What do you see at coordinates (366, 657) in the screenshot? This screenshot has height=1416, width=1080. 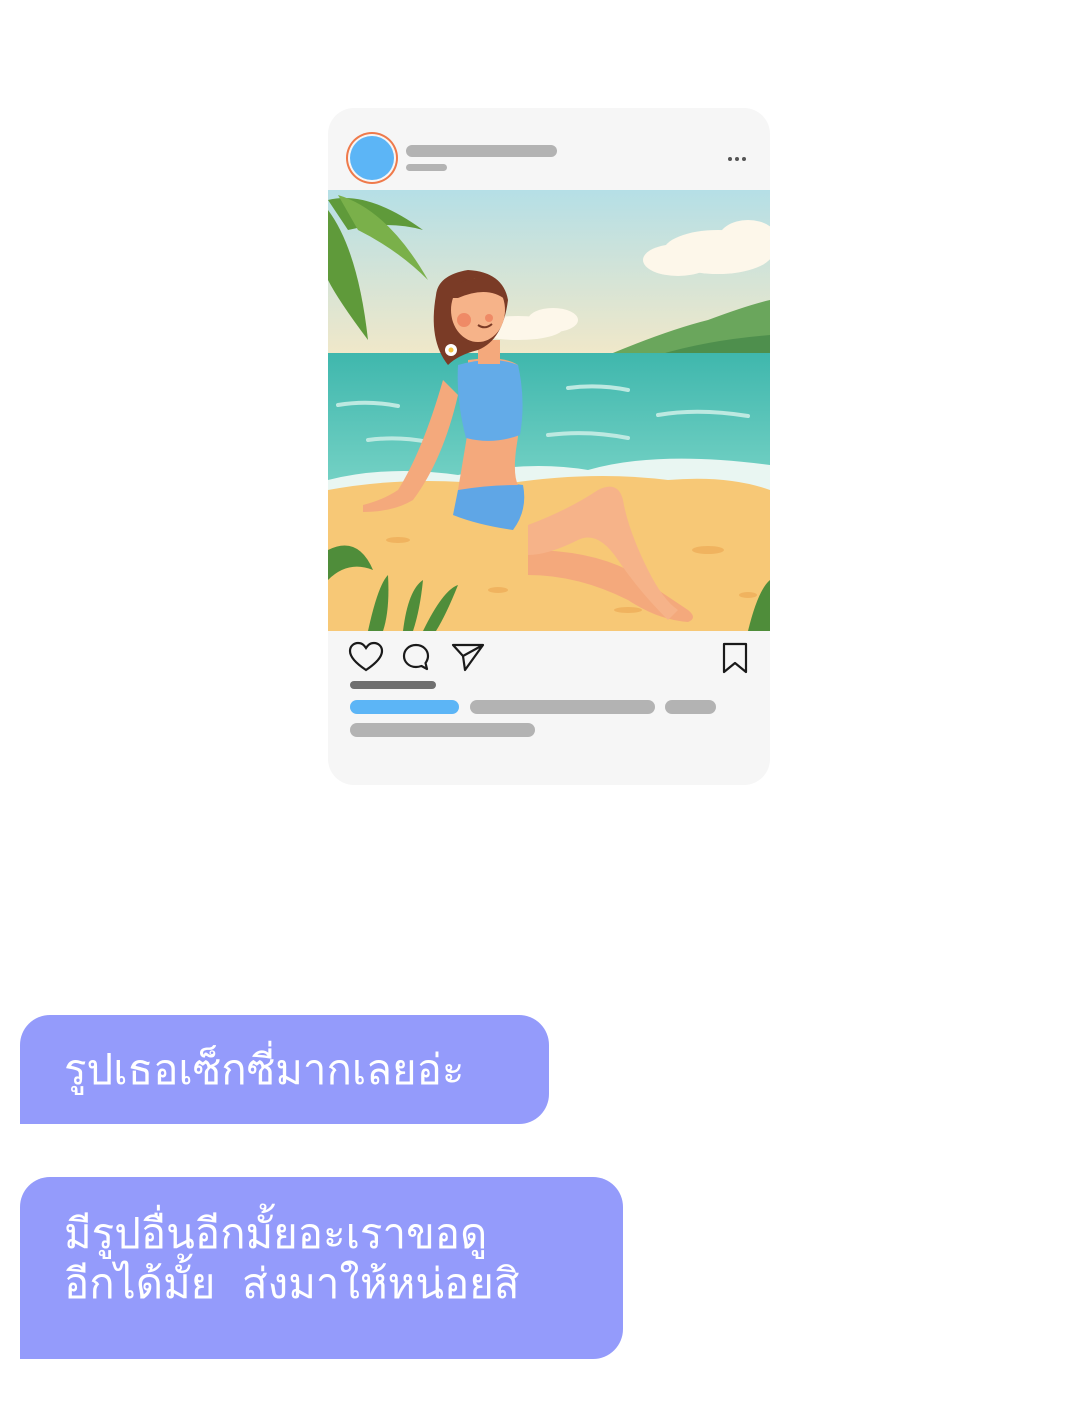 I see `heart-icon` at bounding box center [366, 657].